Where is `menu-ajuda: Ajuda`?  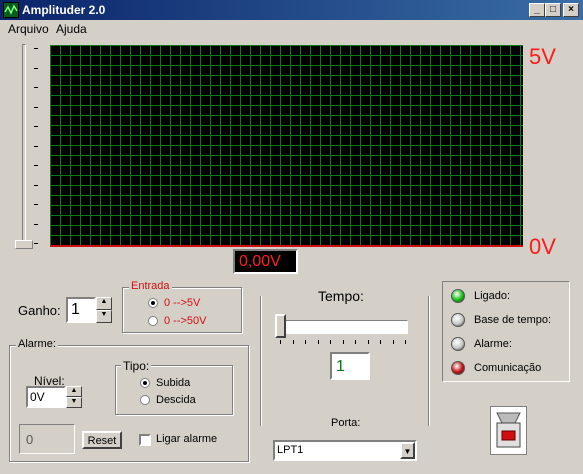
menu-ajuda: Ajuda is located at coordinates (71, 29).